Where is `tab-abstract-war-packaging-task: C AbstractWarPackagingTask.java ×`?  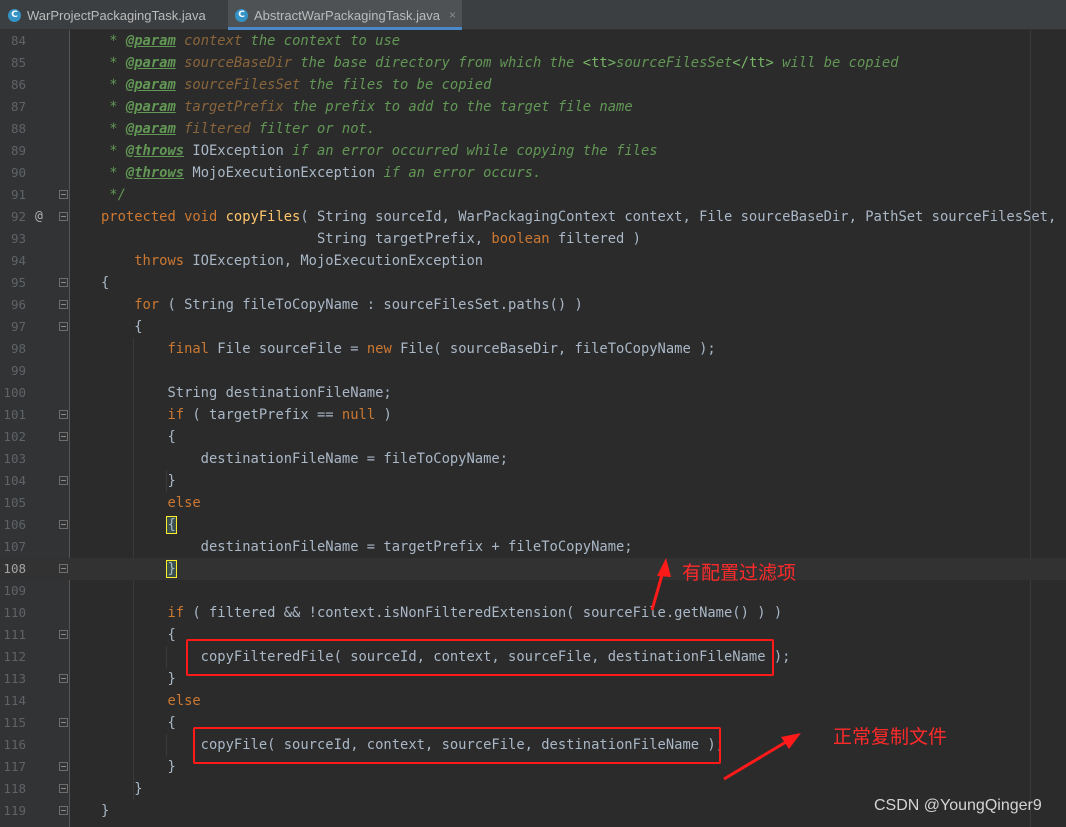 tab-abstract-war-packaging-task: C AbstractWarPackagingTask.java × is located at coordinates (345, 15).